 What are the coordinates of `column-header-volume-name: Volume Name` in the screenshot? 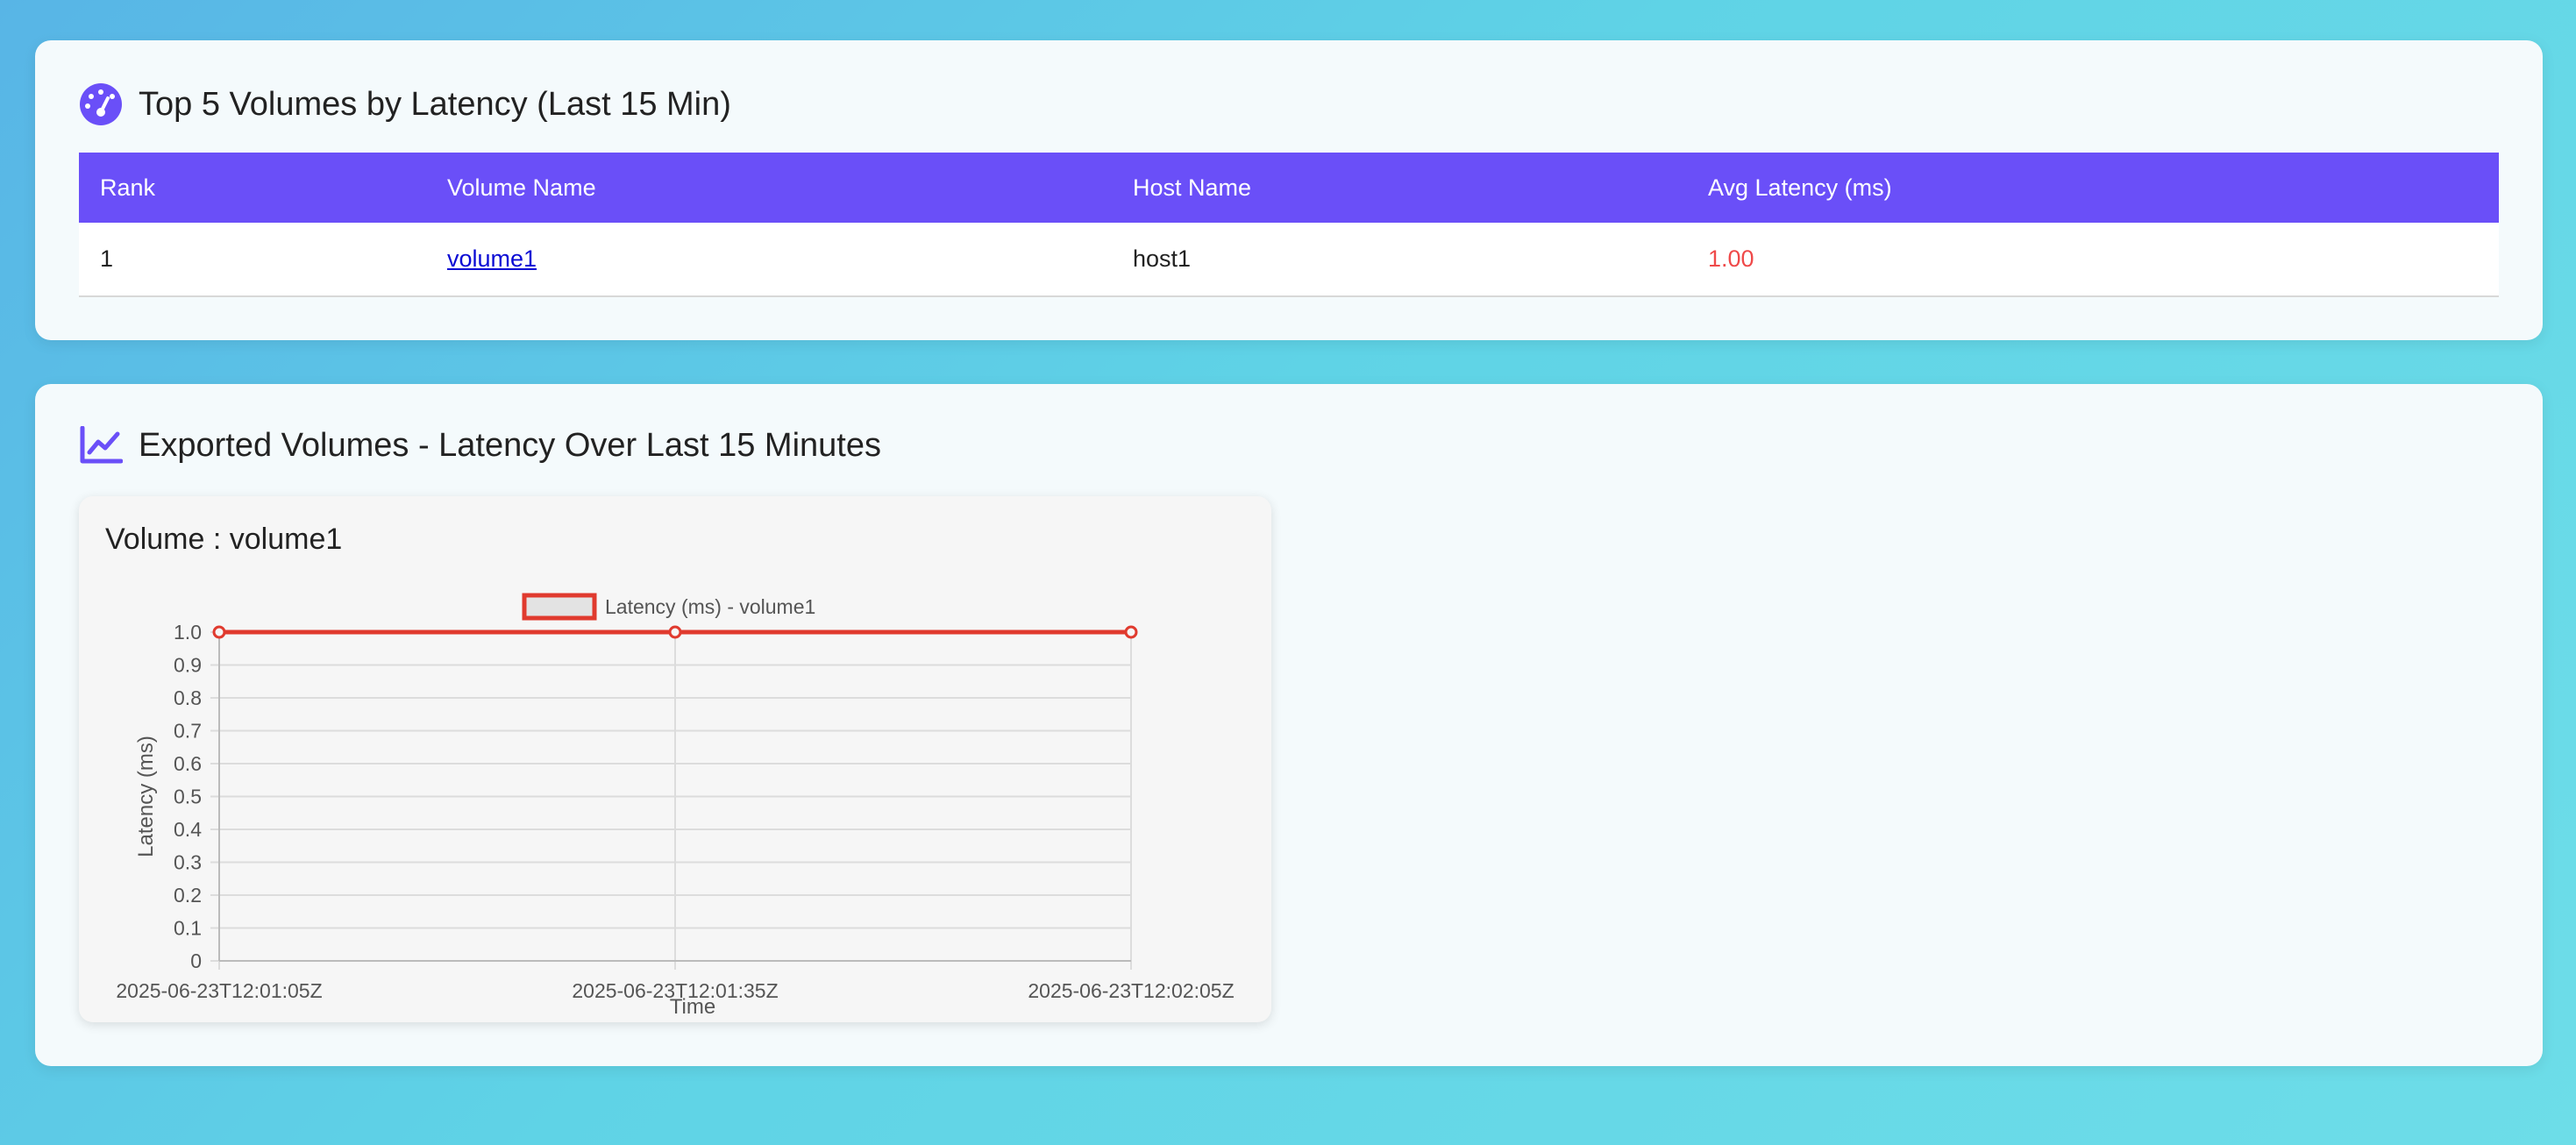 It's located at (521, 187).